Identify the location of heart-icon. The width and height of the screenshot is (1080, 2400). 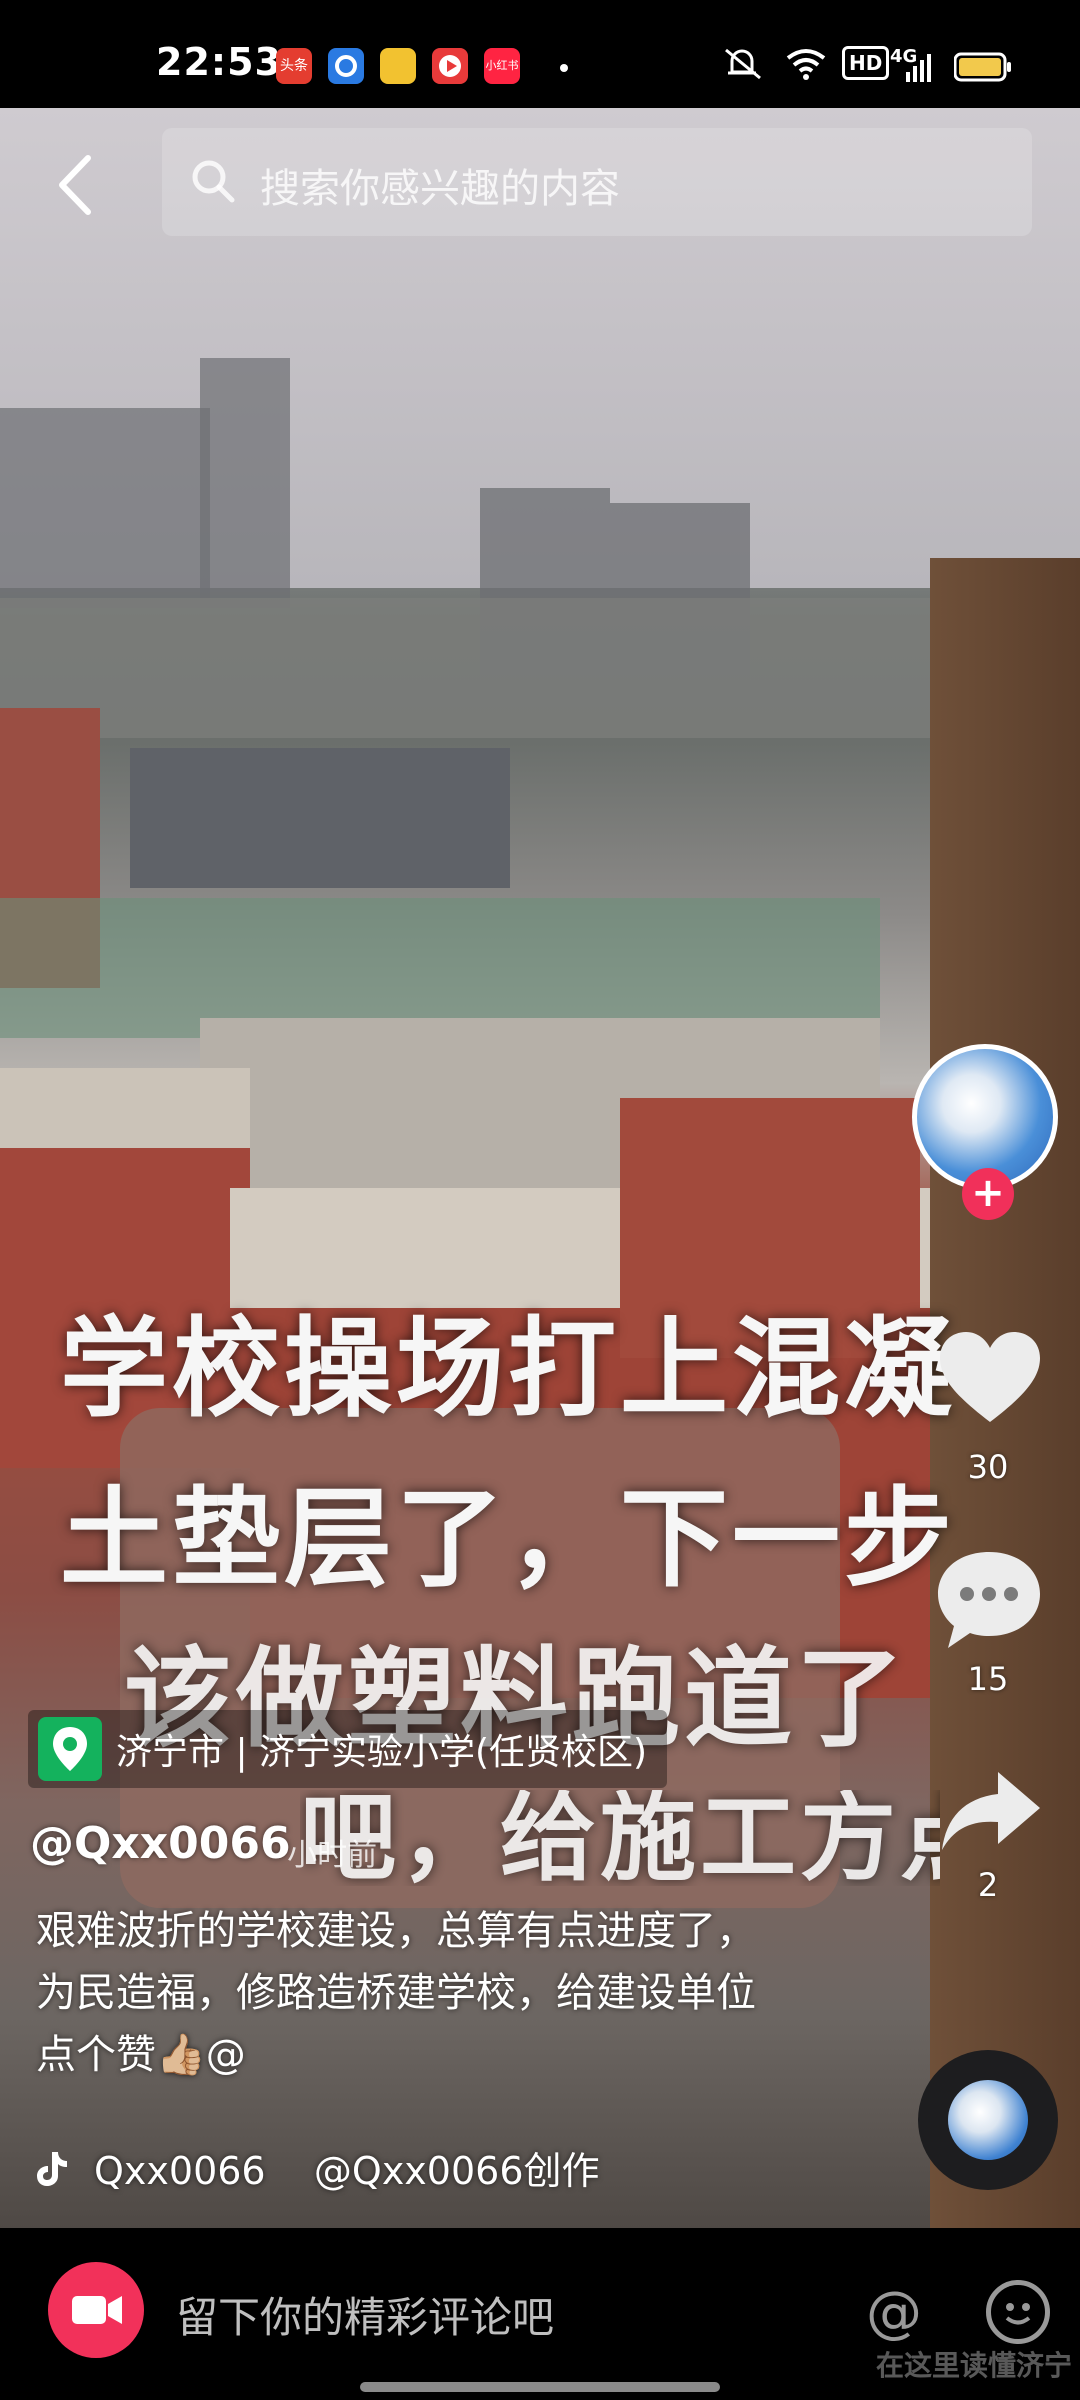
(990, 1378).